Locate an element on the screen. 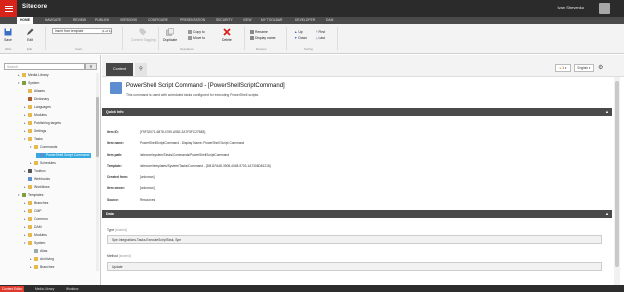 The width and height of the screenshot is (624, 292). tree-item-schedules: ▸ Schedules is located at coordinates (43, 163).